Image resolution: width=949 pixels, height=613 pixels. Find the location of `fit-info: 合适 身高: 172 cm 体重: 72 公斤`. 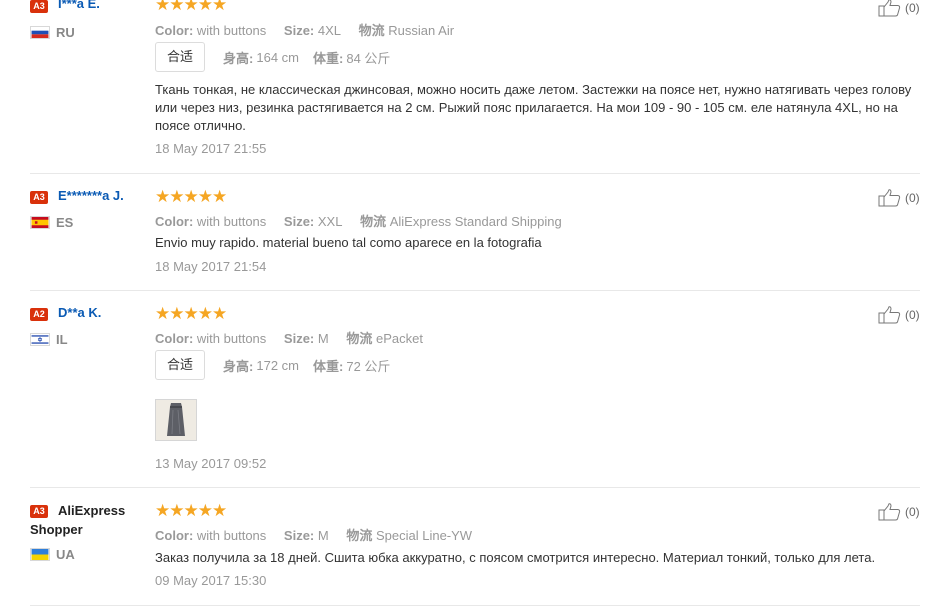

fit-info: 合适 身高: 172 cm 体重: 72 公斤 is located at coordinates (272, 365).